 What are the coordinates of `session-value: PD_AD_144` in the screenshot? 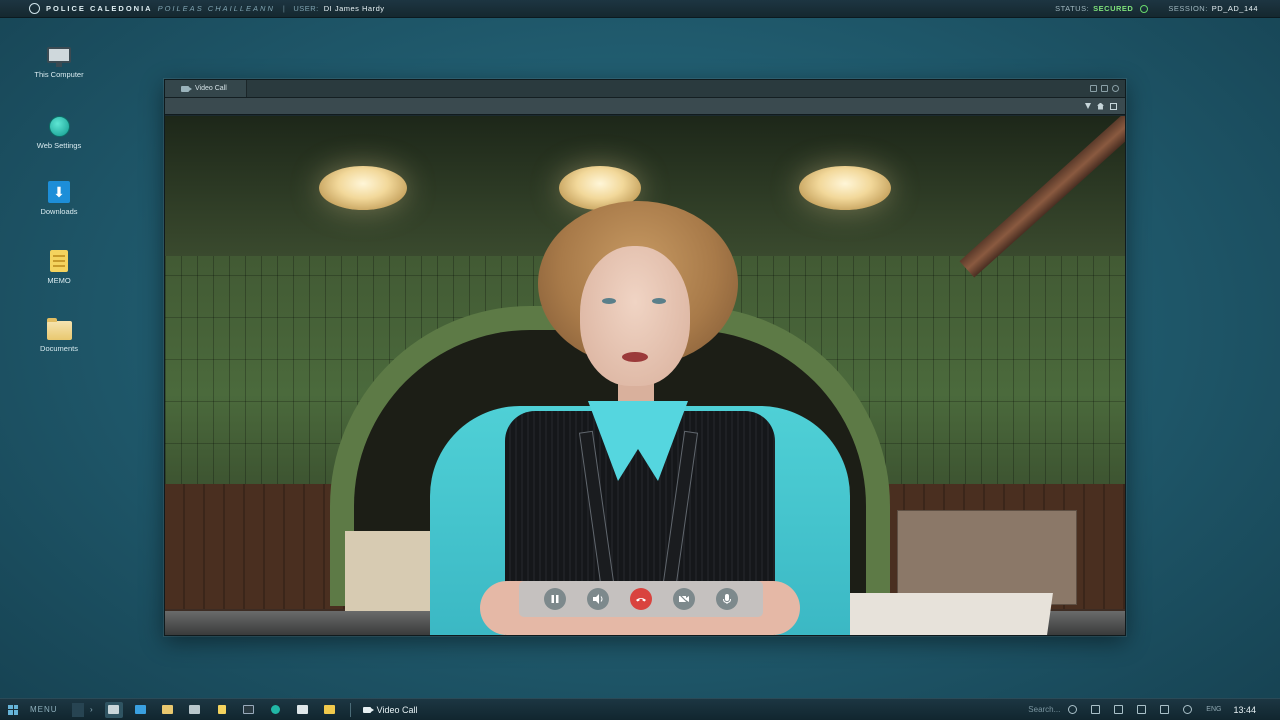 It's located at (1234, 8).